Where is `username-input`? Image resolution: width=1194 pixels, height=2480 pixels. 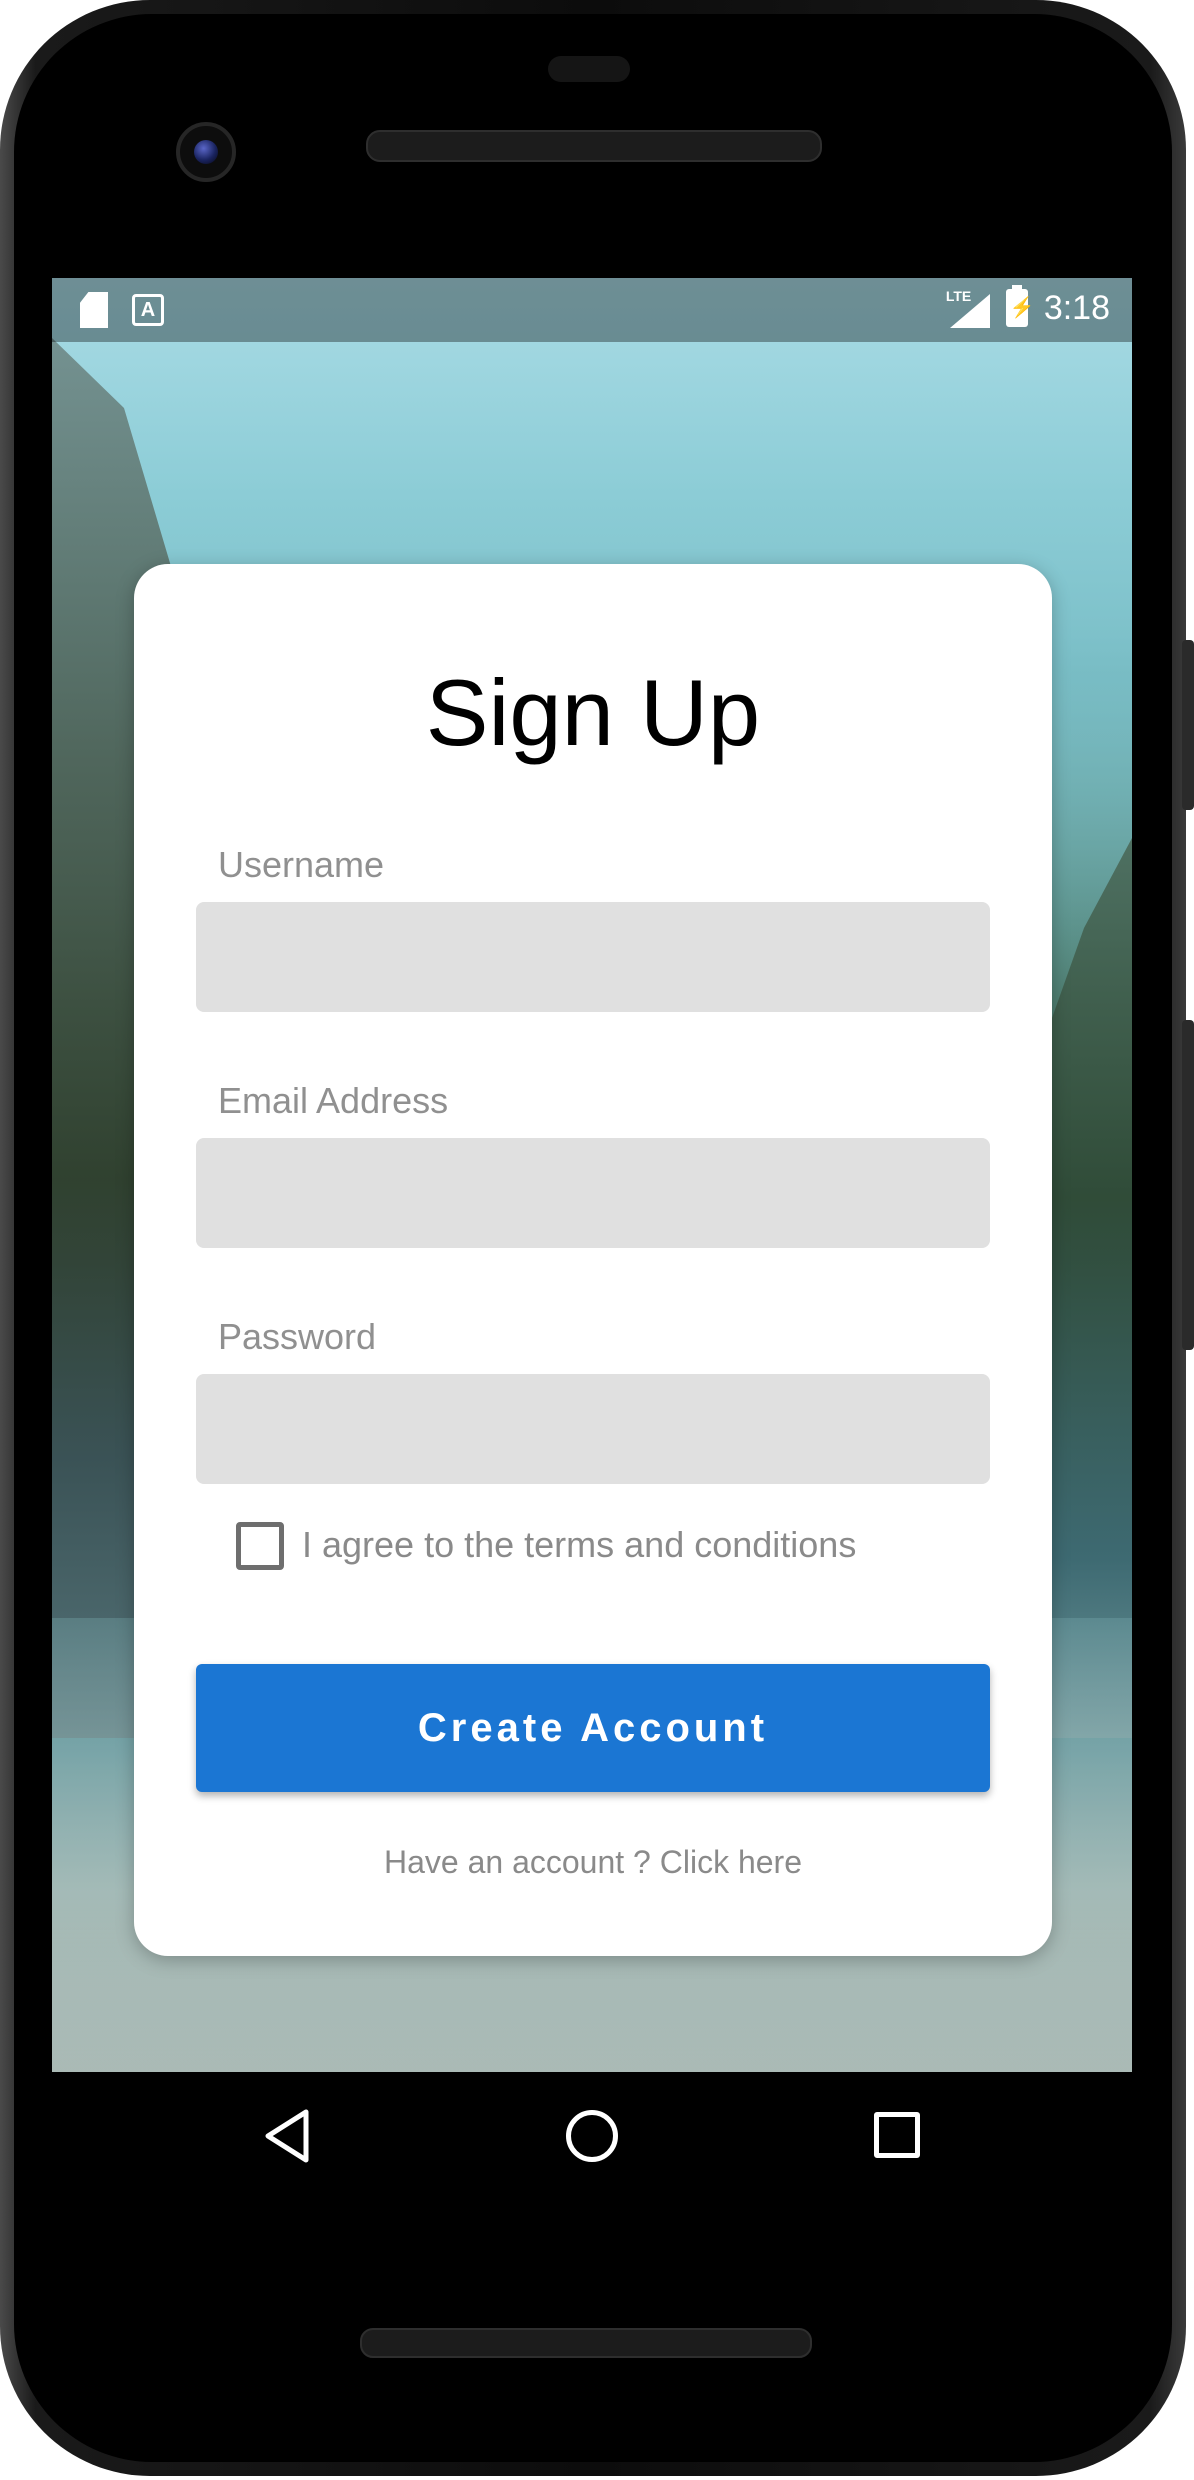 username-input is located at coordinates (593, 957).